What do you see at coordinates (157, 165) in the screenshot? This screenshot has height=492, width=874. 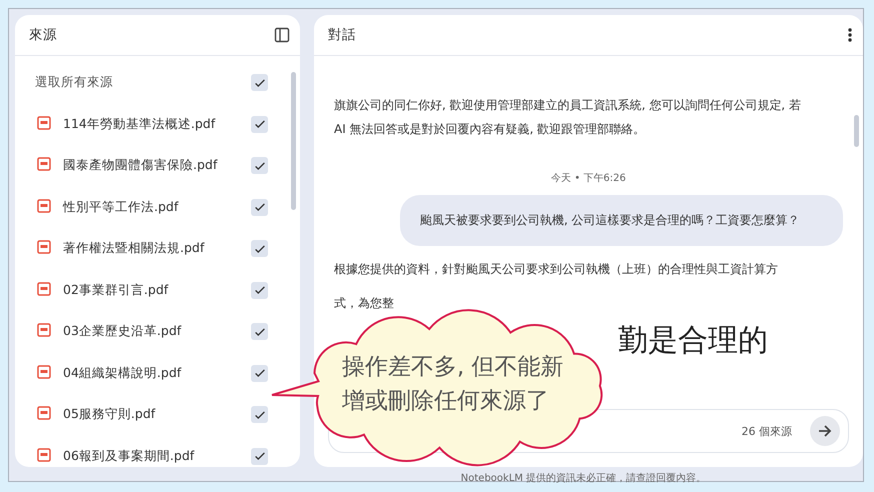 I see `source-item: 國泰產物團體傷害保險.pdf` at bounding box center [157, 165].